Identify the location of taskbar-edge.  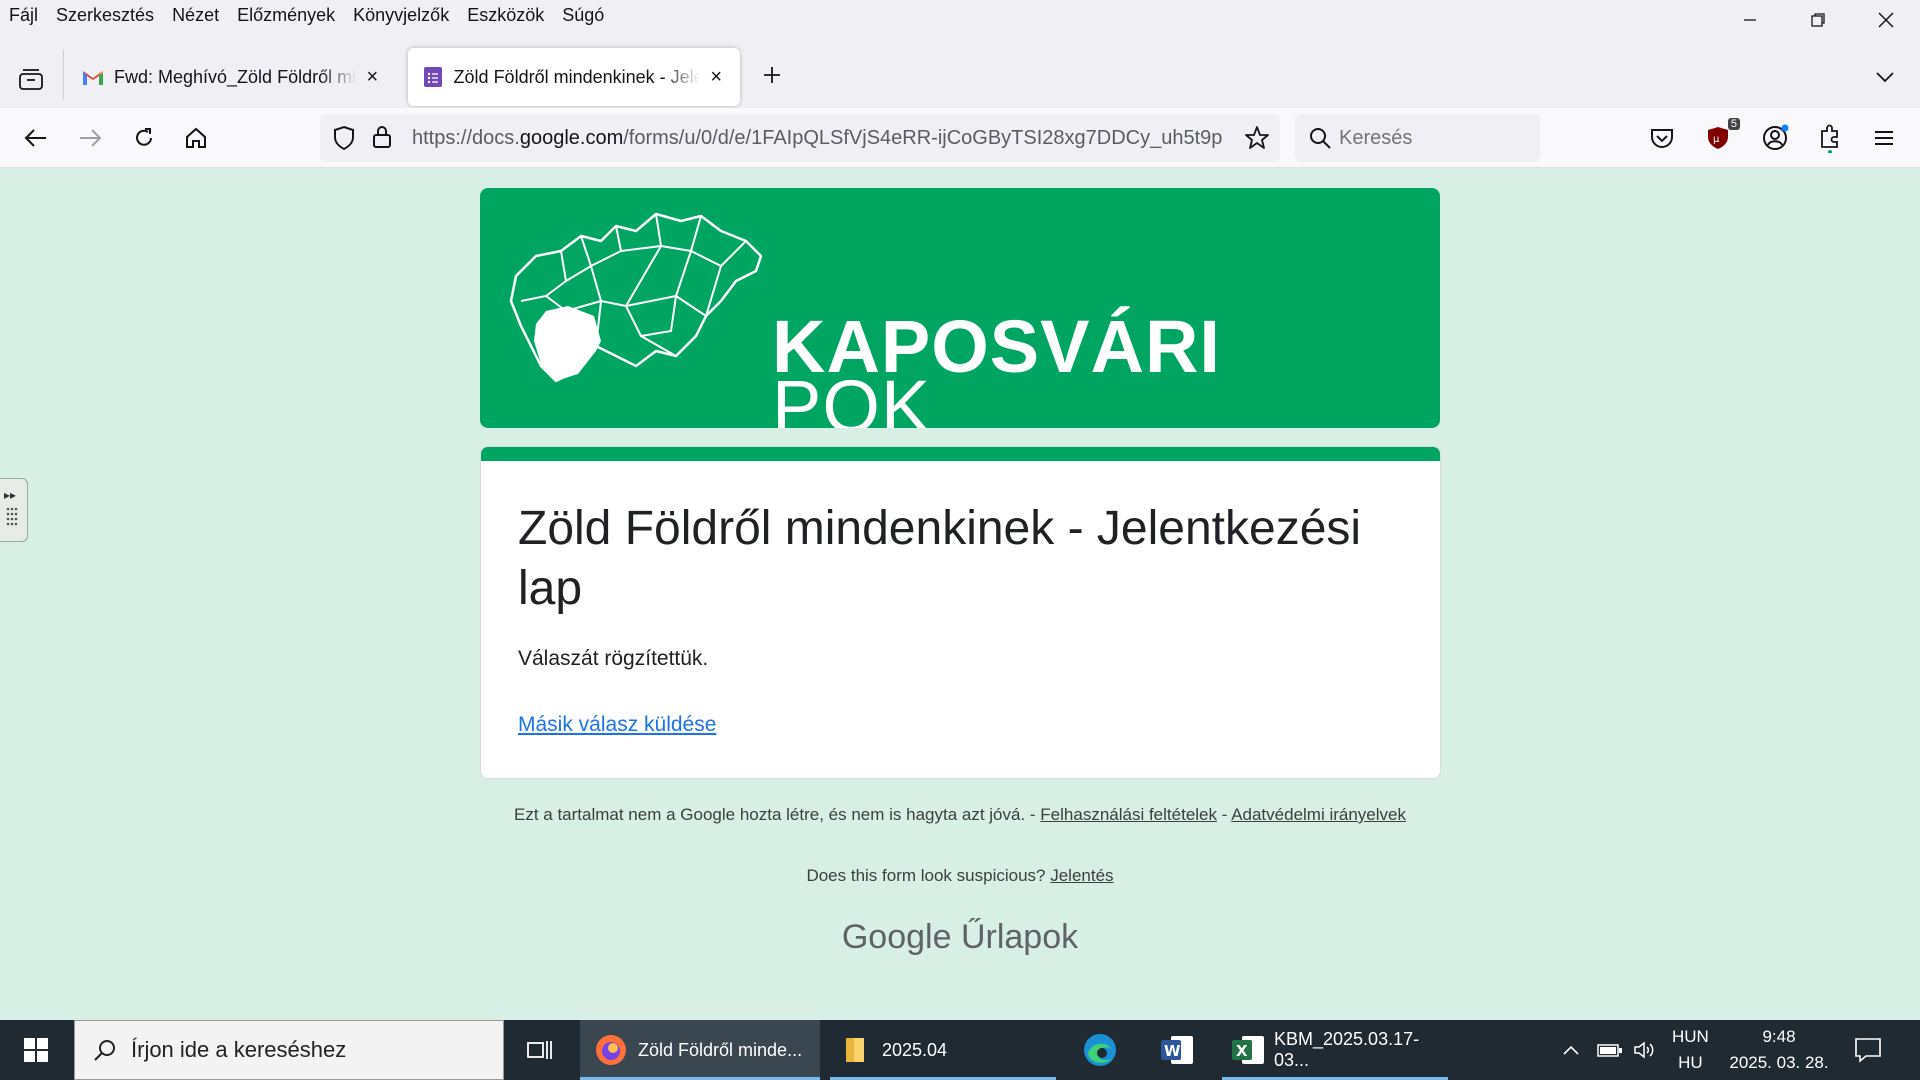
(1100, 1050).